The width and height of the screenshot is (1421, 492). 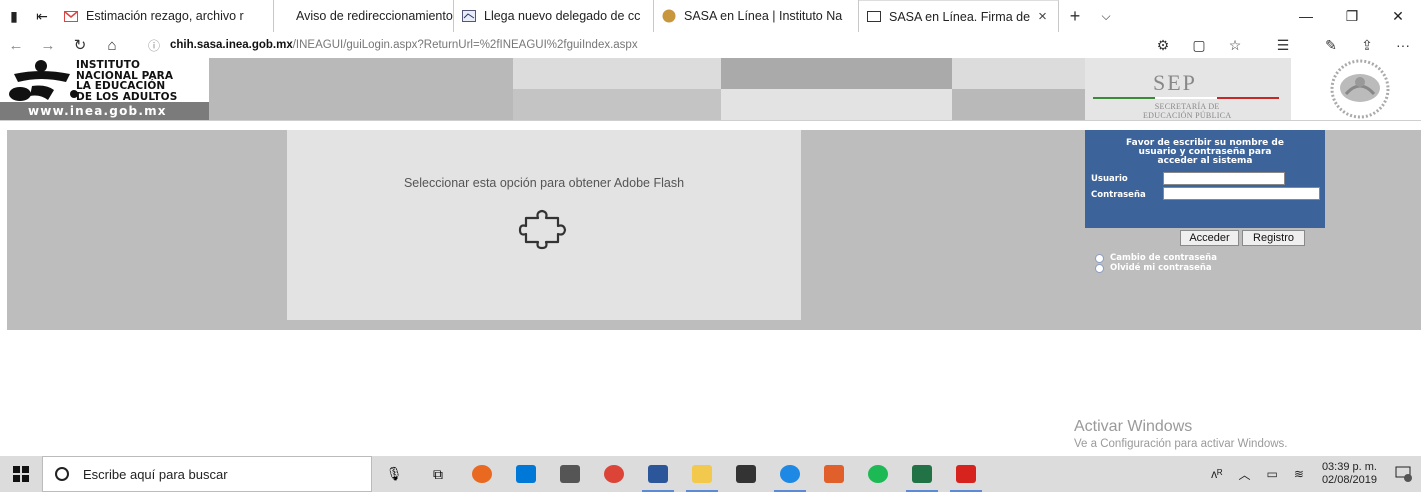 I want to click on mail-logo, so click(x=746, y=474).